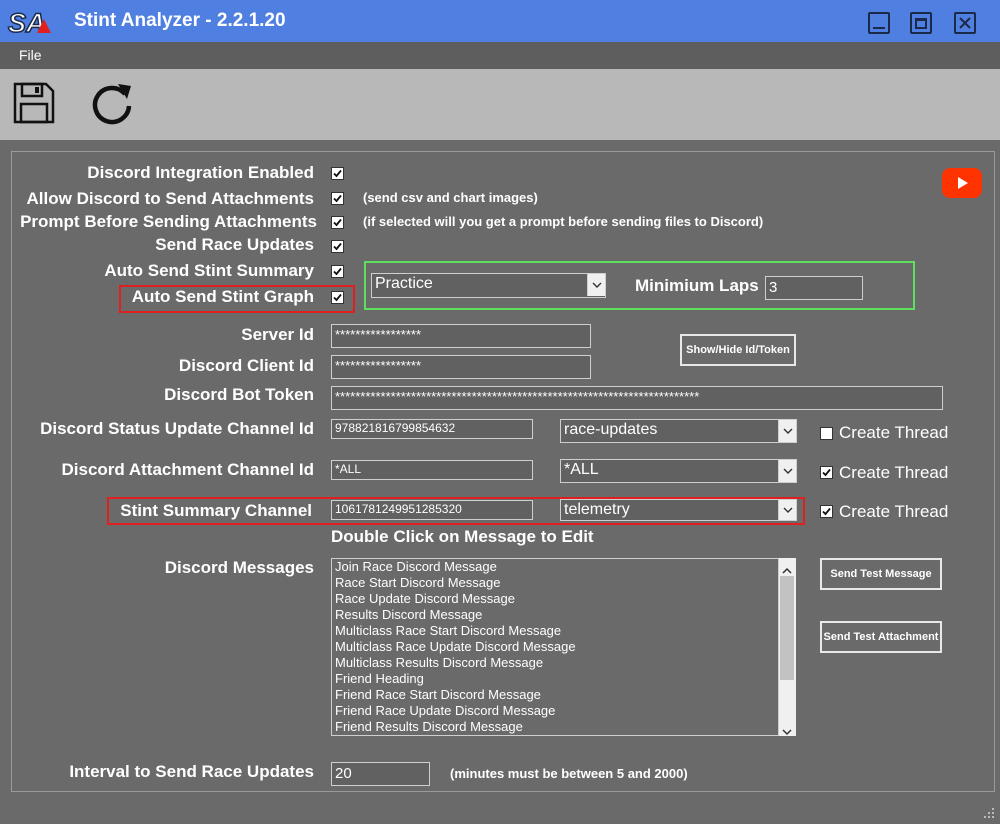 The image size is (1000, 824). Describe the element at coordinates (678, 510) in the screenshot. I see `stint-summary-channel-select: telemetry` at that location.